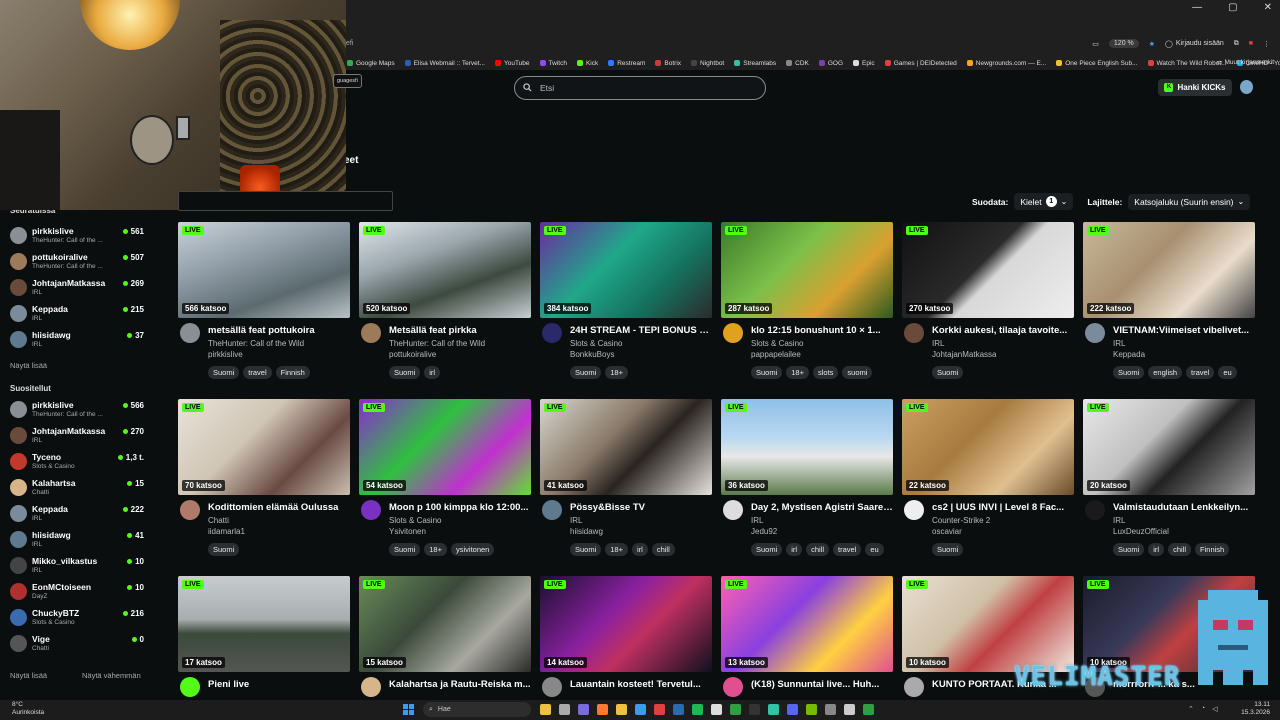  I want to click on stream-tag: 18+, so click(616, 372).